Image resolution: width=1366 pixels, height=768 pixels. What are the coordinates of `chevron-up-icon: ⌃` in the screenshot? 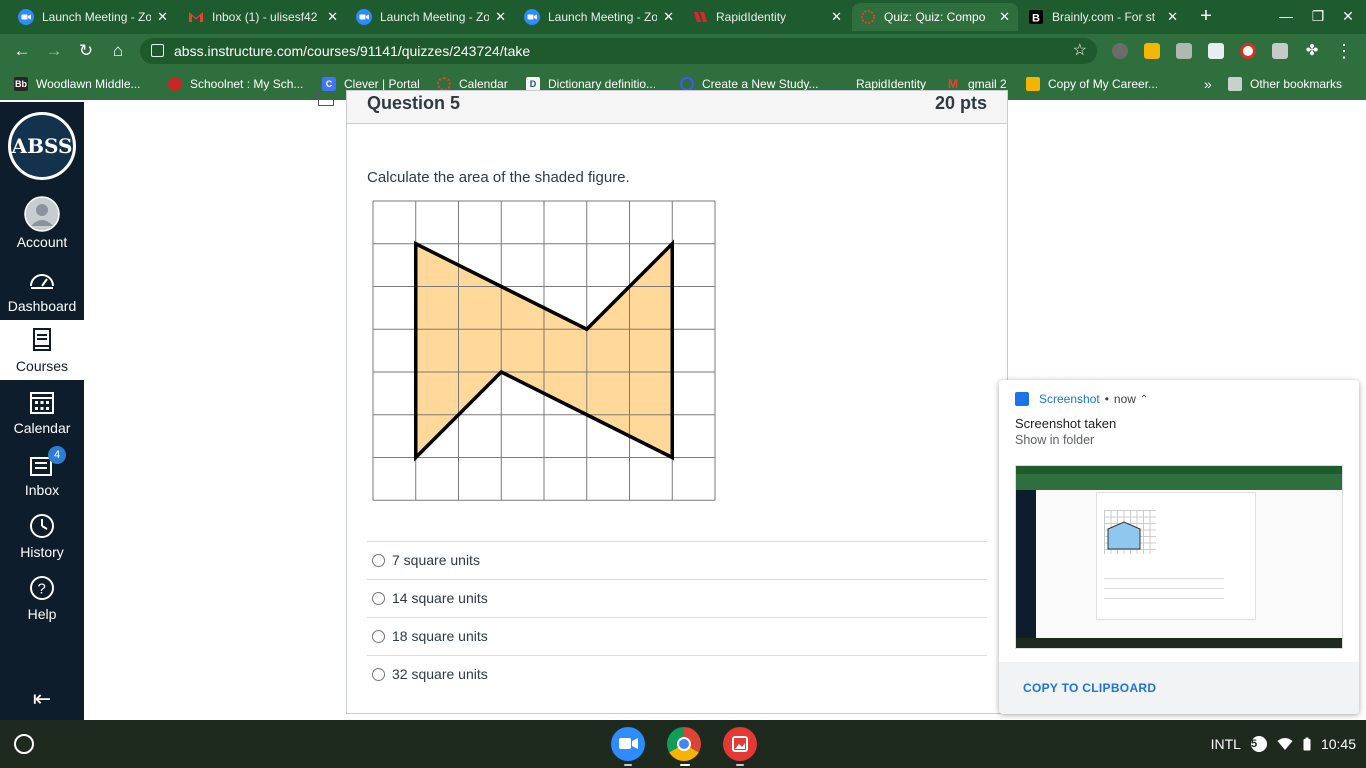 It's located at (1144, 399).